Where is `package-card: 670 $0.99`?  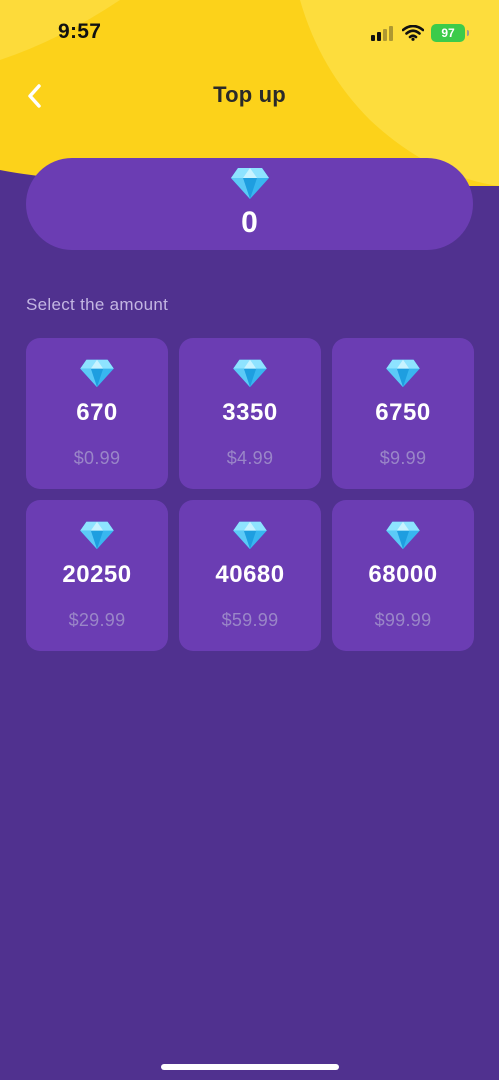
package-card: 670 $0.99 is located at coordinates (97, 413).